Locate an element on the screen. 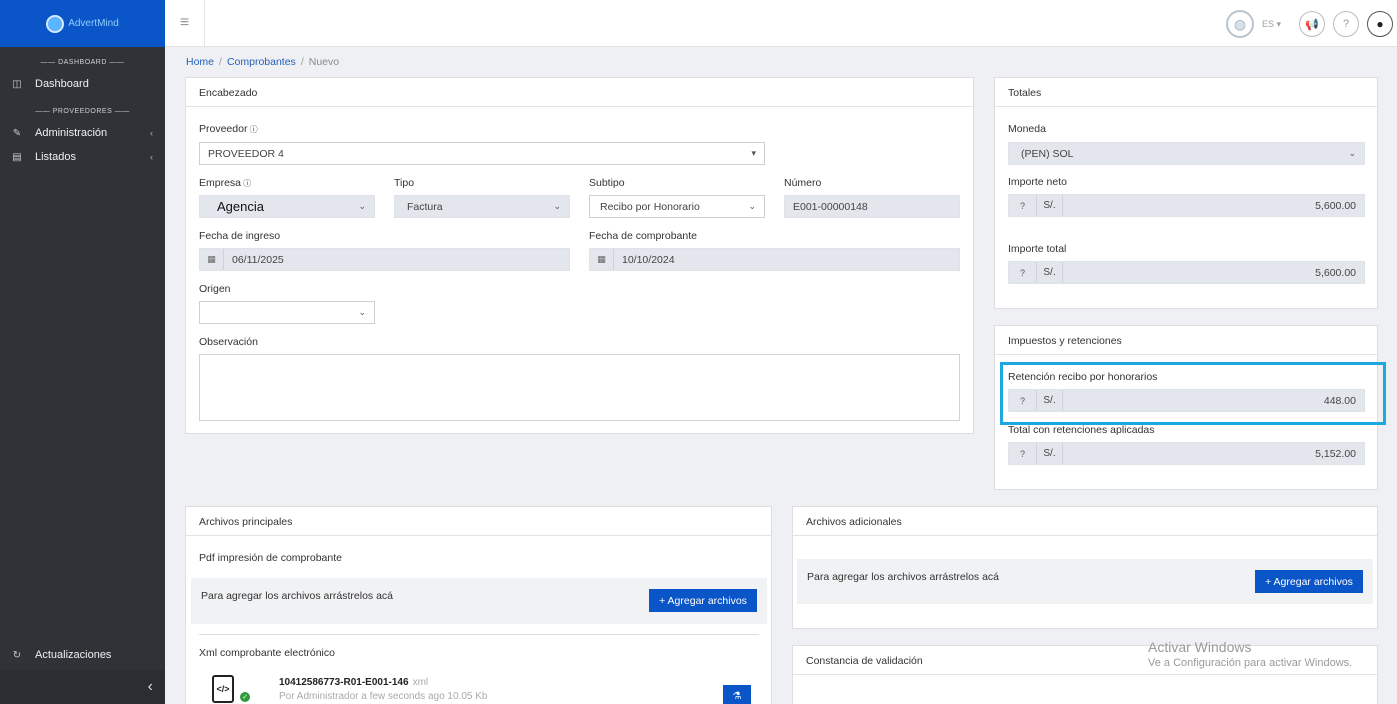  importe-neto-field: ? S/. 5,600.00 is located at coordinates (1186, 205).